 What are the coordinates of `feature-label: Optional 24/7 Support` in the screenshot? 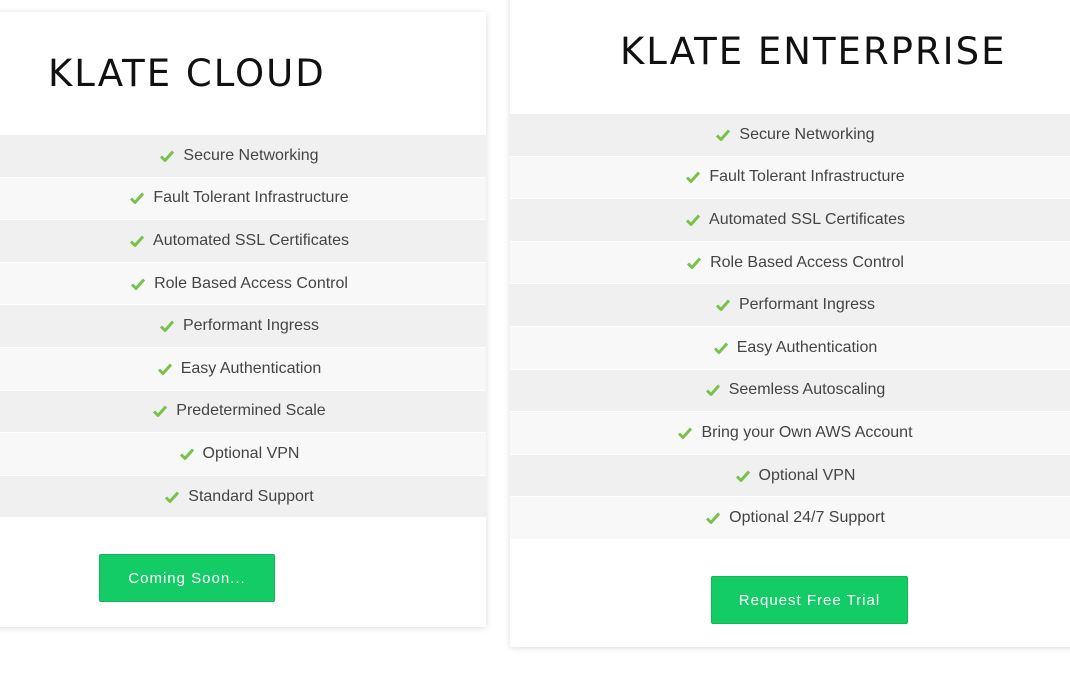 It's located at (807, 518).